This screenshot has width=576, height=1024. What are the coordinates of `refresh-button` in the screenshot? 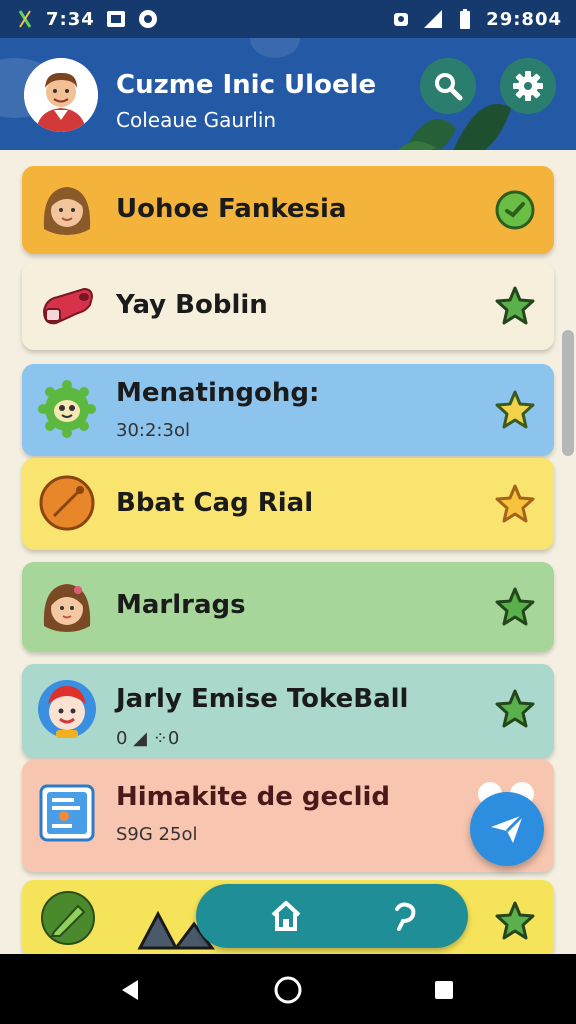 It's located at (404, 916).